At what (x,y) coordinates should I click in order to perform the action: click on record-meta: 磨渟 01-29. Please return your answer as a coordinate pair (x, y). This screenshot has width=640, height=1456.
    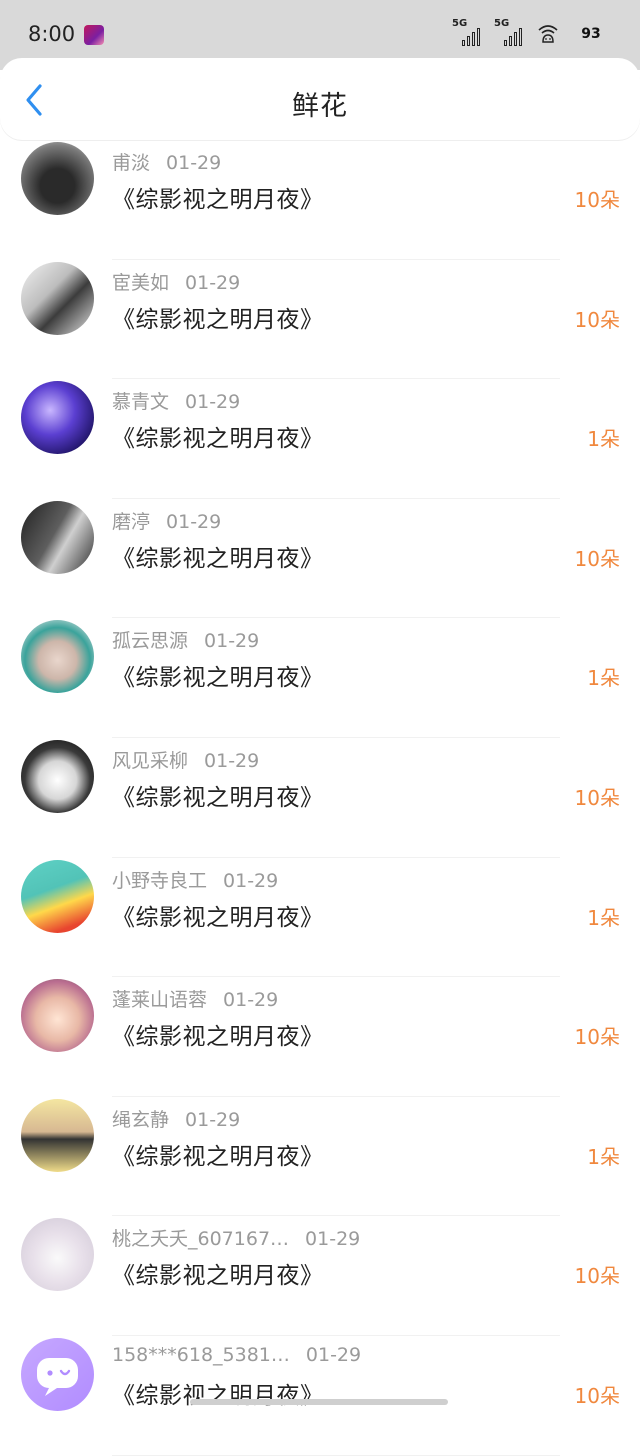
    Looking at the image, I should click on (166, 520).